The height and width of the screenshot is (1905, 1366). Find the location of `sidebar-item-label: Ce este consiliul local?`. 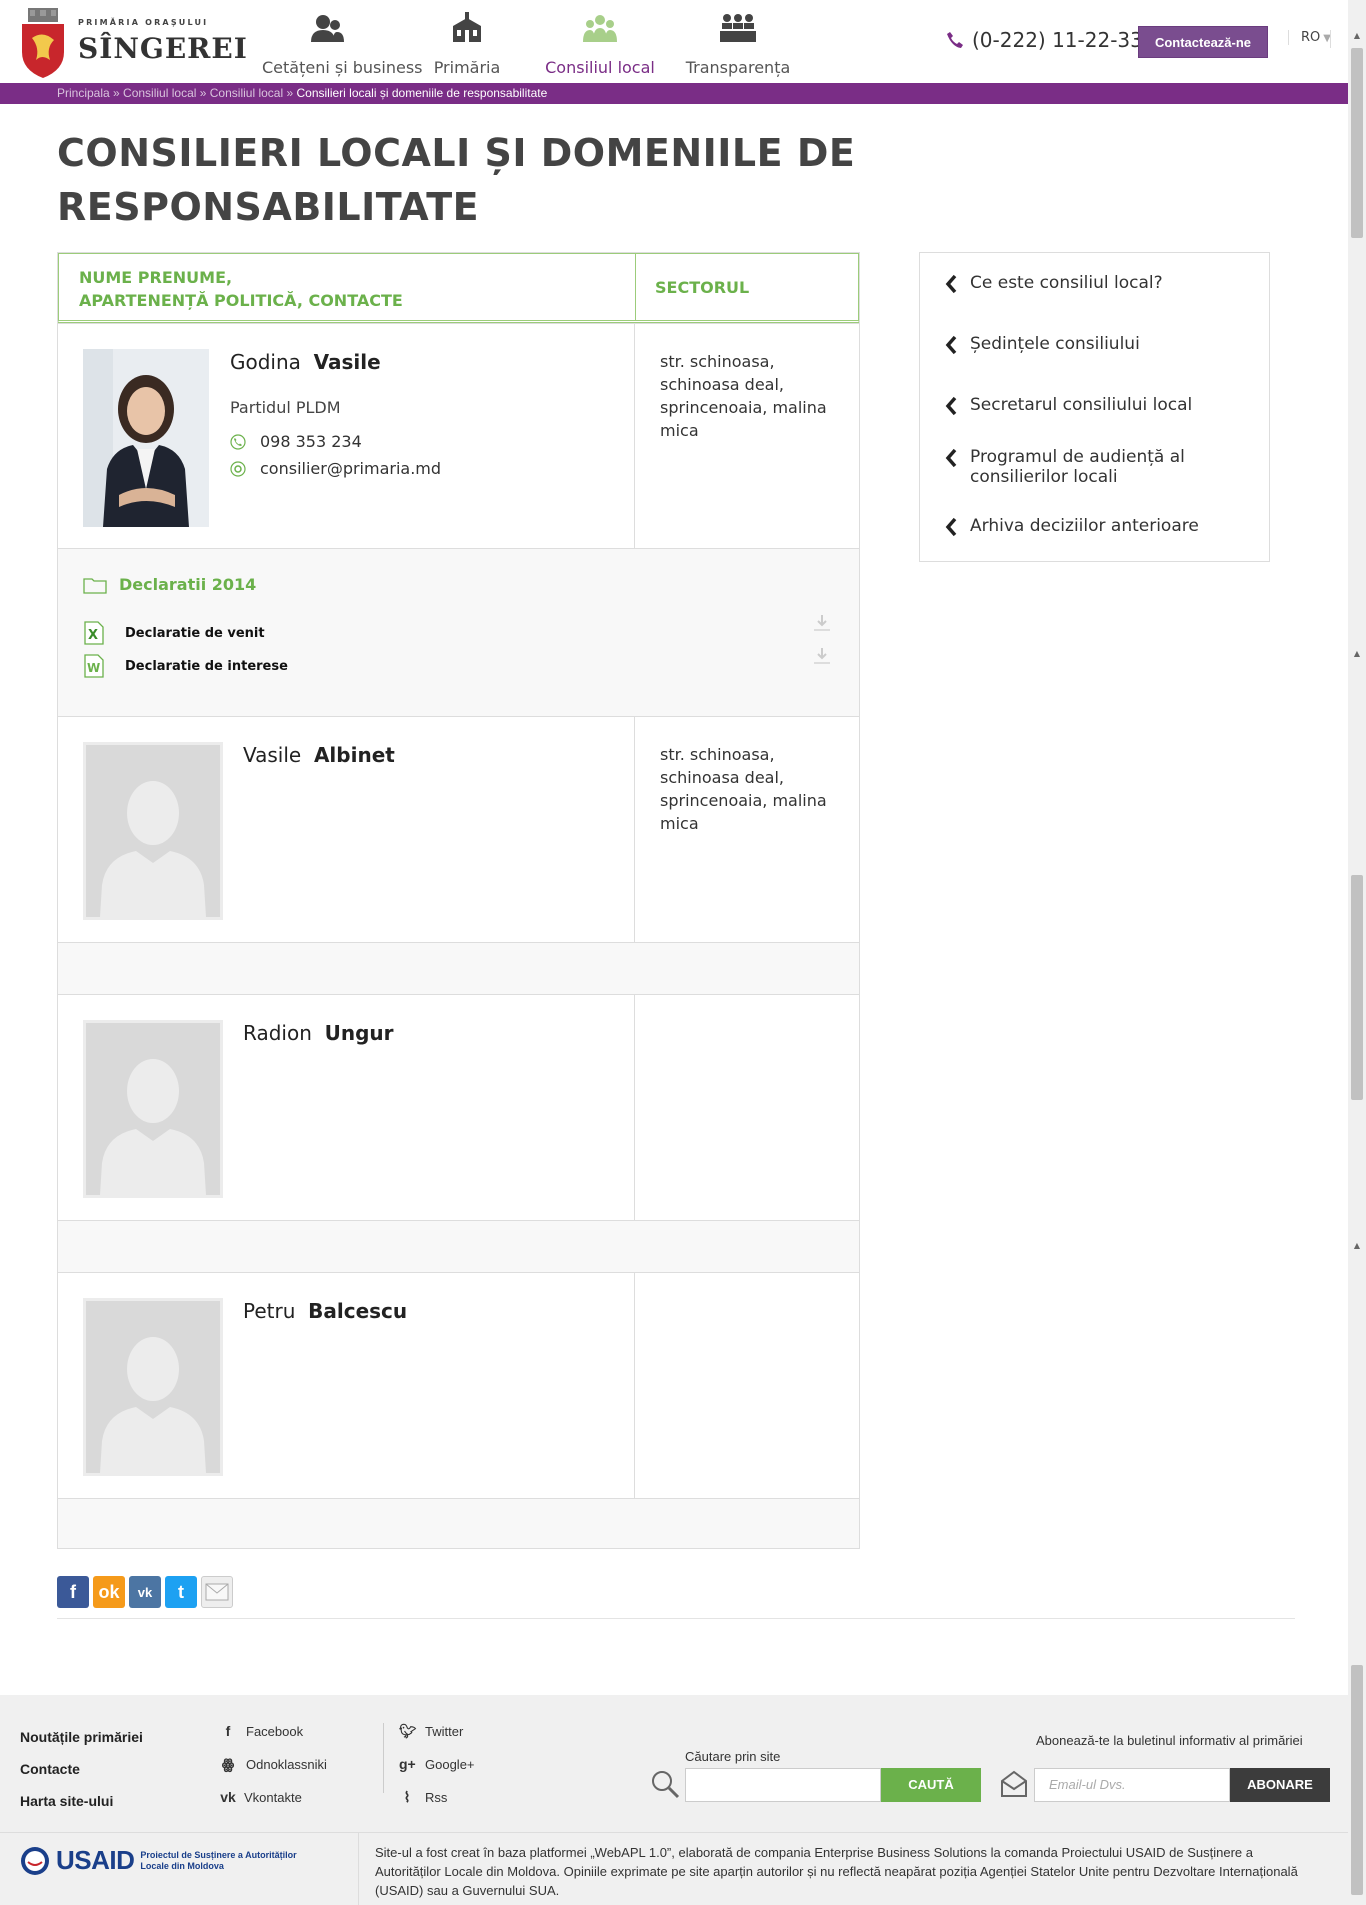

sidebar-item-label: Ce este consiliul local? is located at coordinates (1066, 283).